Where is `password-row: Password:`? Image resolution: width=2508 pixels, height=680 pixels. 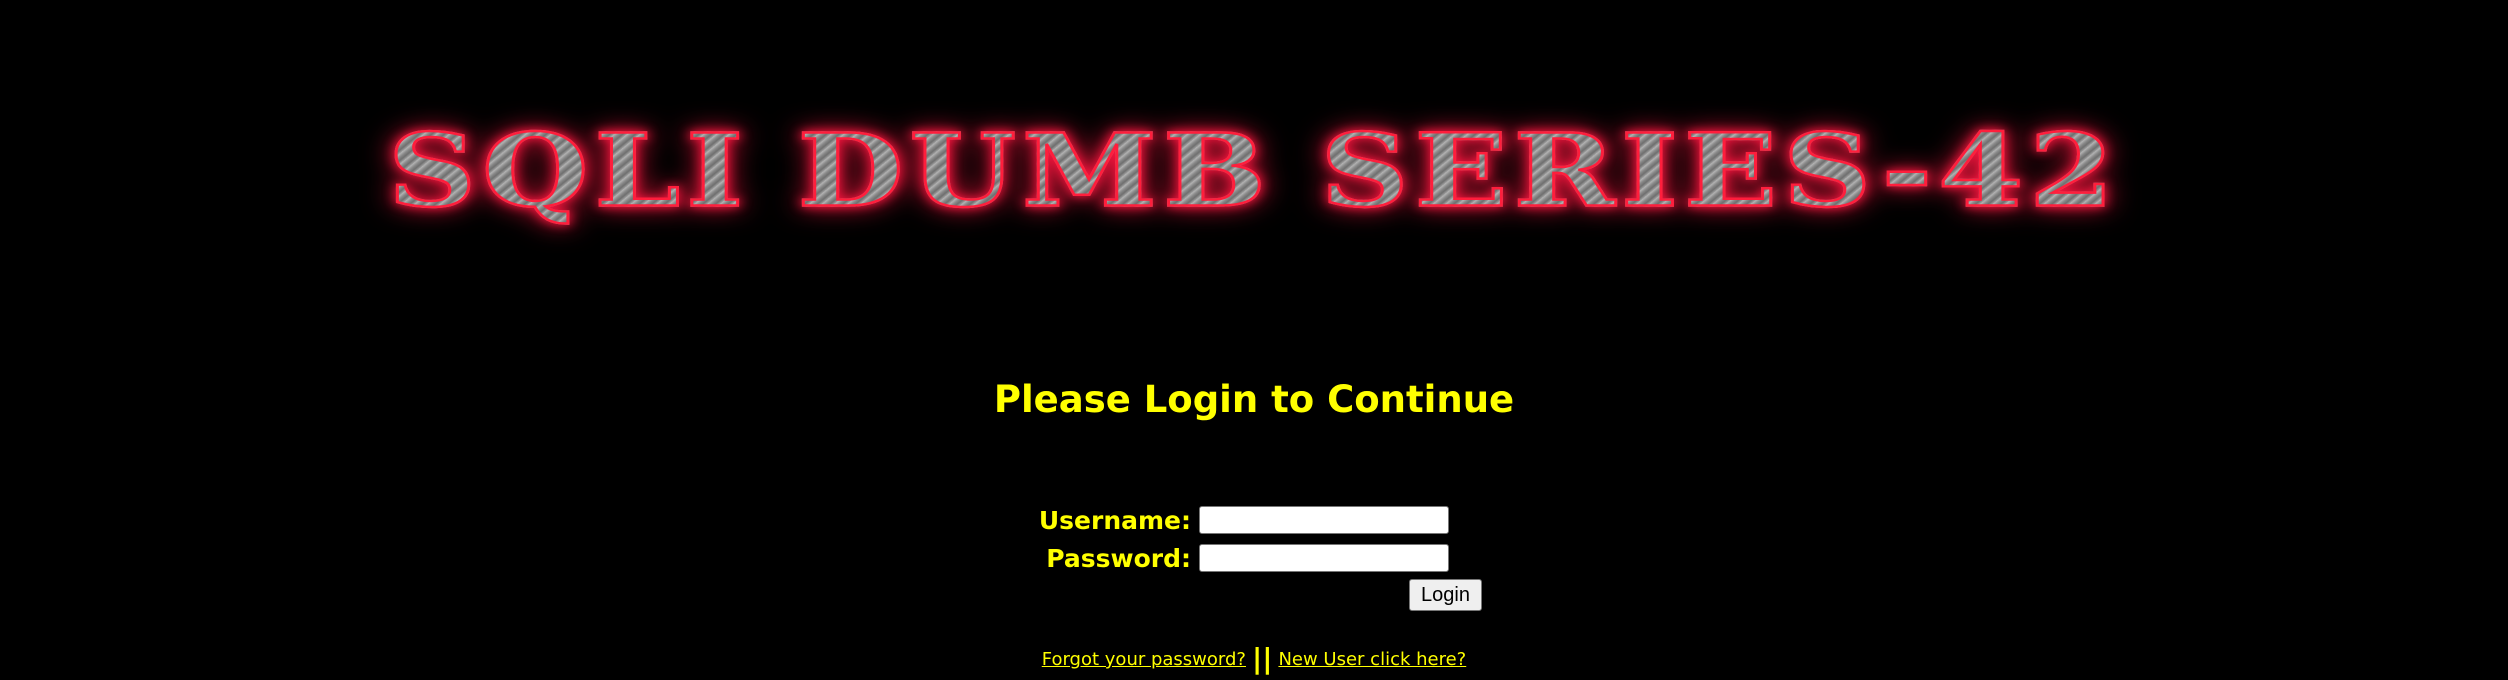 password-row: Password: is located at coordinates (1230, 558).